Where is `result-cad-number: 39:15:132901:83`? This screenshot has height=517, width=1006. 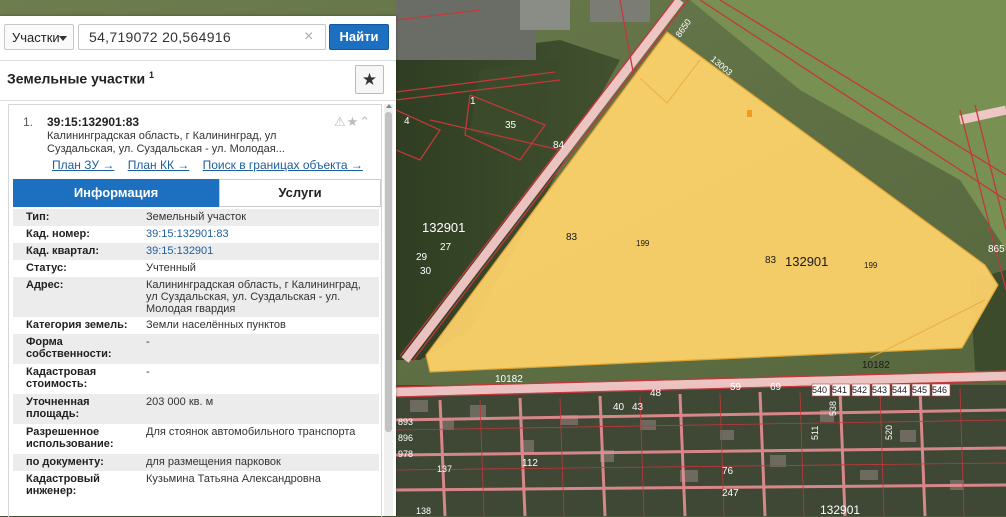
result-cad-number: 39:15:132901:83 is located at coordinates (93, 122).